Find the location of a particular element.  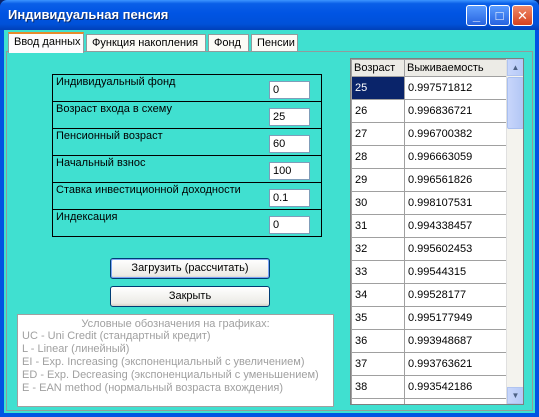

form-row-entry-age: Возраст входа в схему is located at coordinates (187, 115).